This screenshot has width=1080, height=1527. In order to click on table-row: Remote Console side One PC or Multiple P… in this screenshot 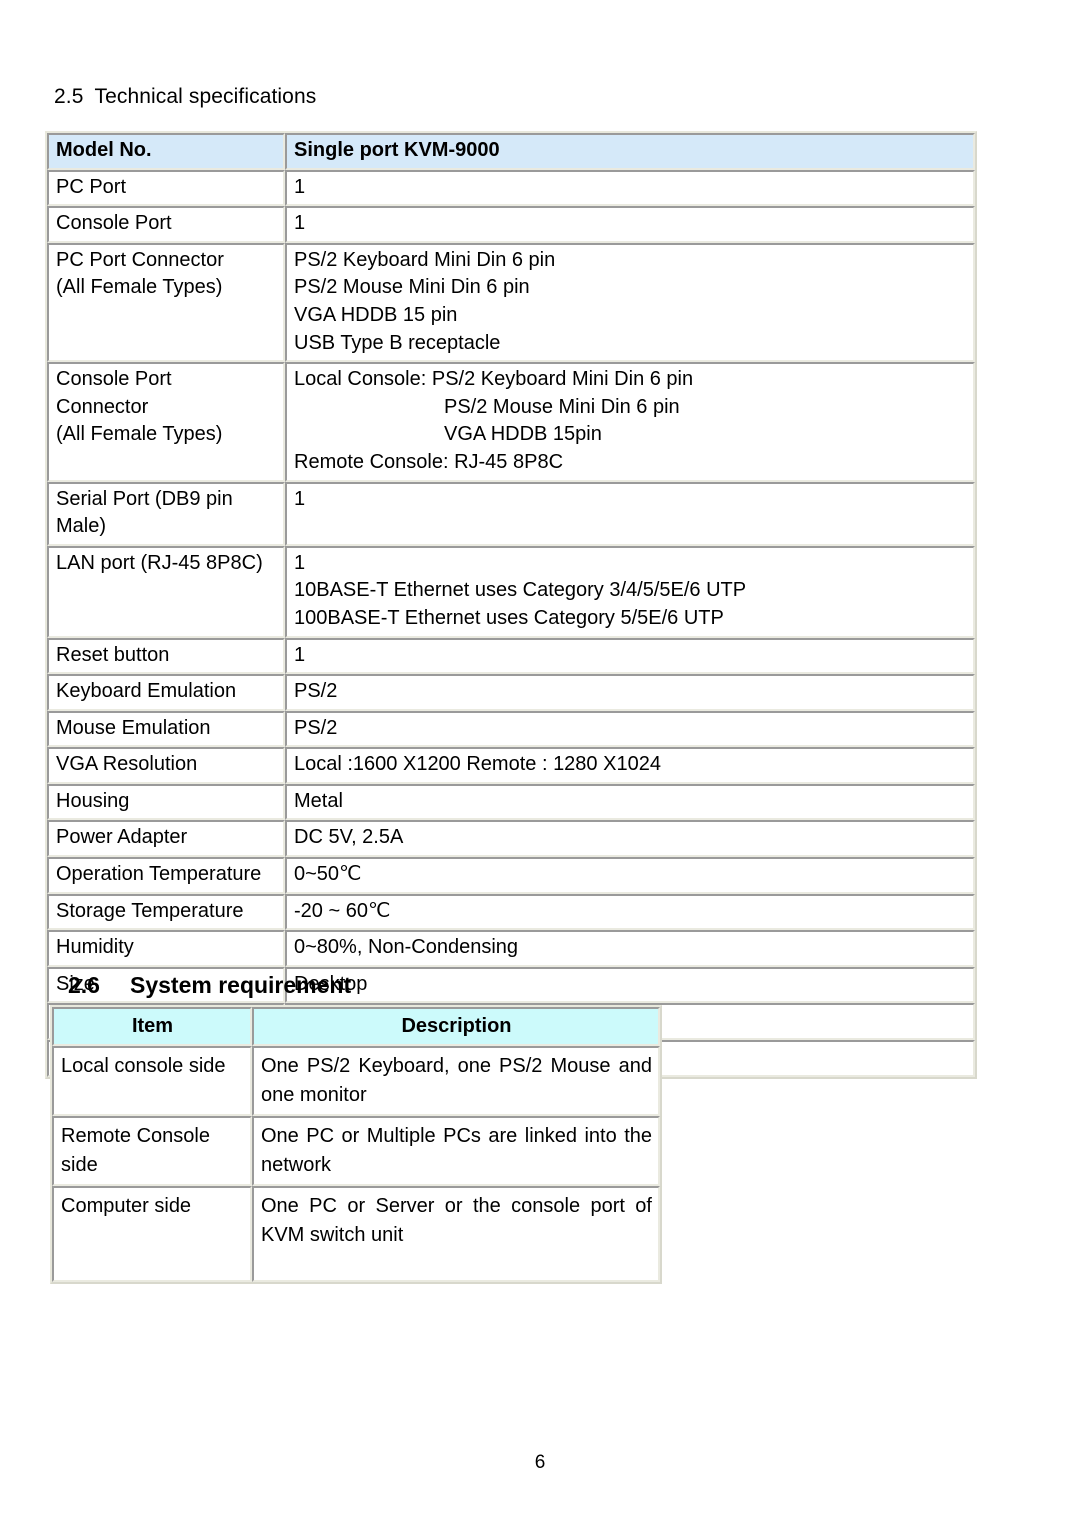, I will do `click(356, 1151)`.